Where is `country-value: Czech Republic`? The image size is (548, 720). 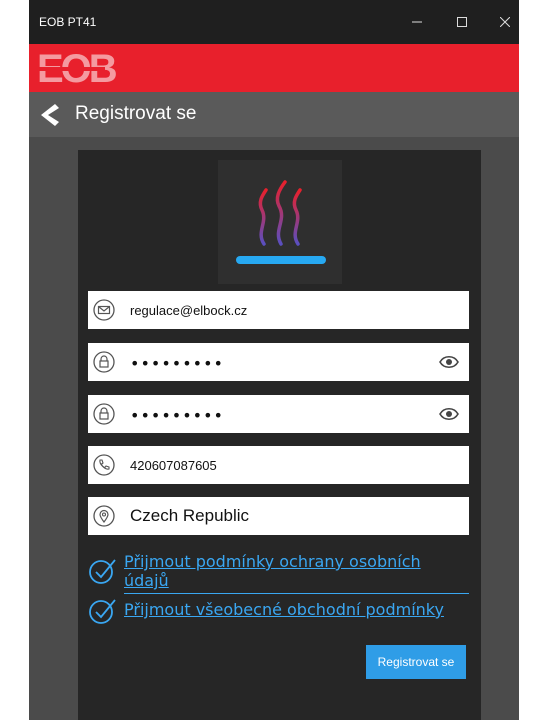
country-value: Czech Republic is located at coordinates (190, 515).